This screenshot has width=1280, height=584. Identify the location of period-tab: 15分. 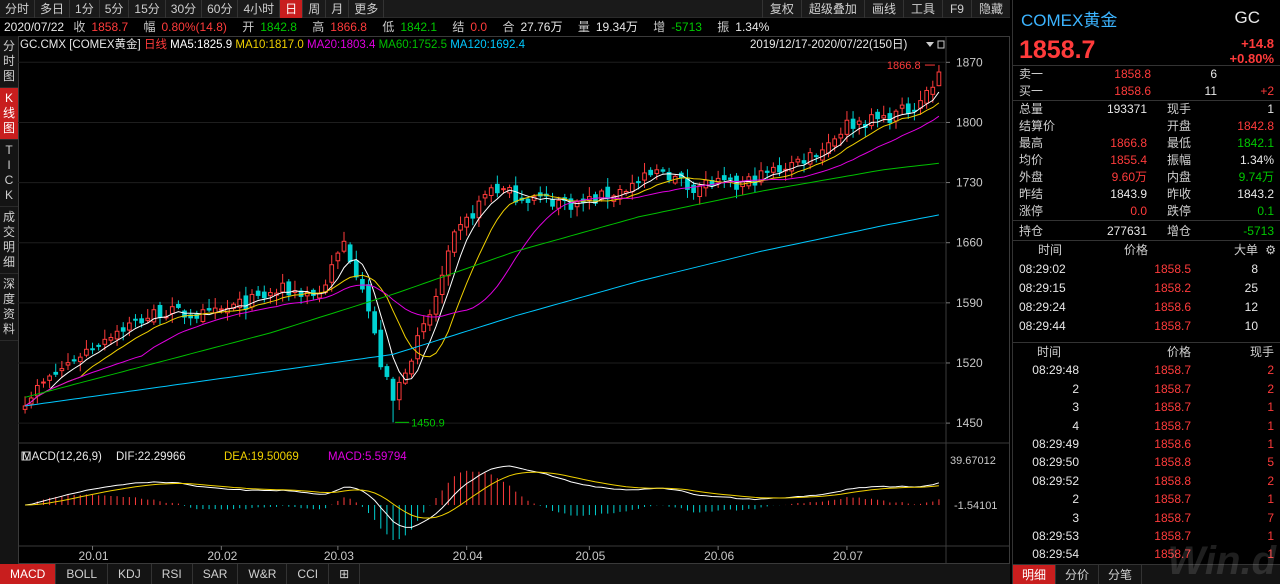
(147, 9).